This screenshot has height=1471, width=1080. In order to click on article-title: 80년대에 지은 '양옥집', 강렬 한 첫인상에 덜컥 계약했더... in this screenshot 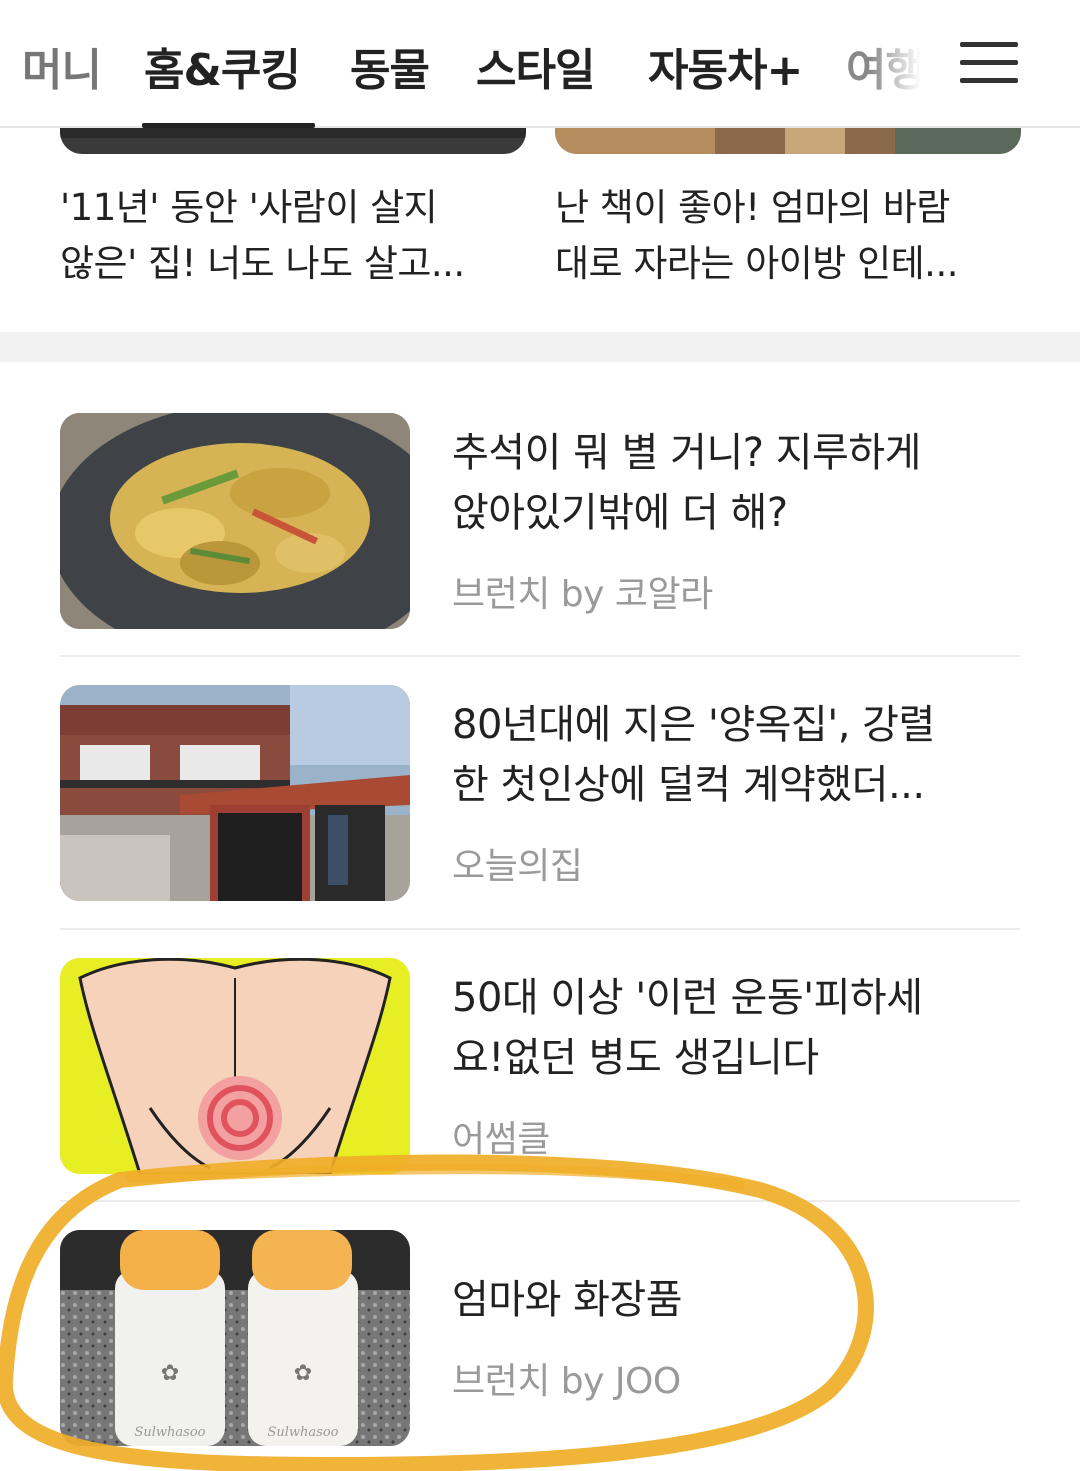, I will do `click(693, 755)`.